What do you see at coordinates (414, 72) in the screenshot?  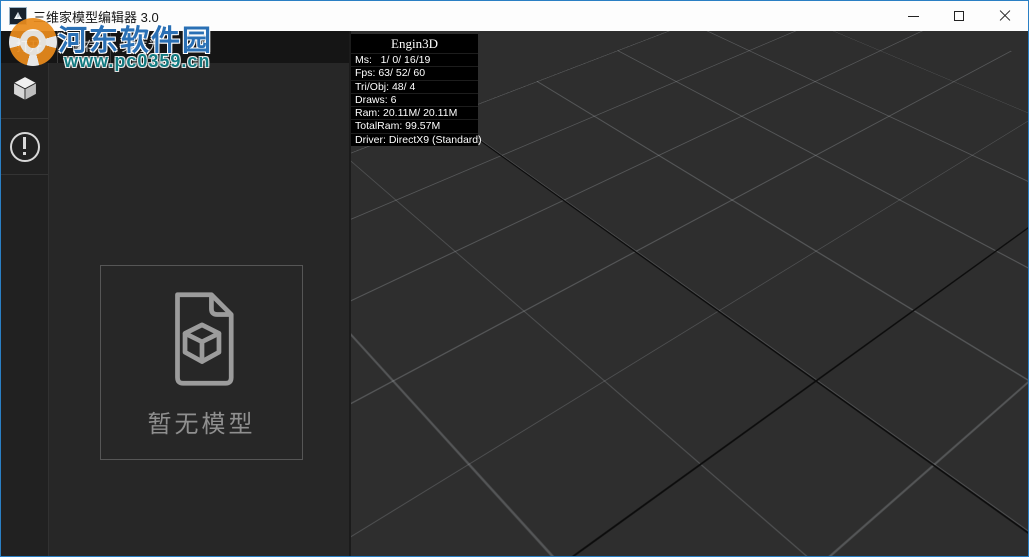 I see `stats-row-fps: Fps: 63/ 52/ 60` at bounding box center [414, 72].